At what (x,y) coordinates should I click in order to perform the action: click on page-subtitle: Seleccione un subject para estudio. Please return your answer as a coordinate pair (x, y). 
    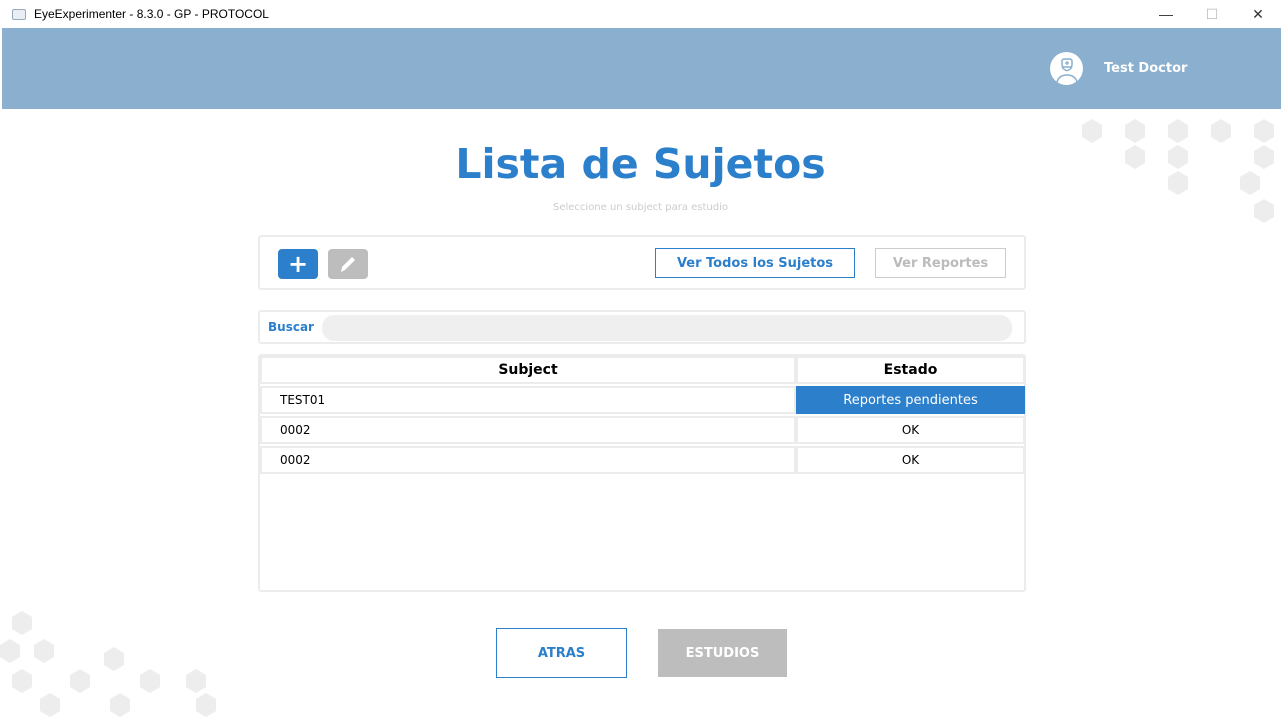
    Looking at the image, I should click on (640, 207).